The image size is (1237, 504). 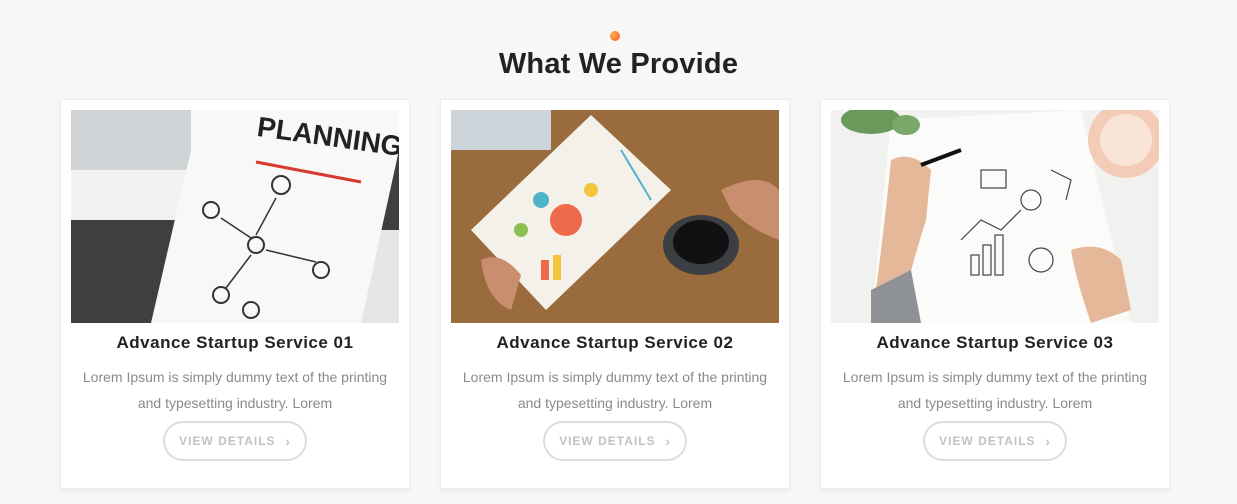 I want to click on section-title: What We Provide, so click(x=618, y=64).